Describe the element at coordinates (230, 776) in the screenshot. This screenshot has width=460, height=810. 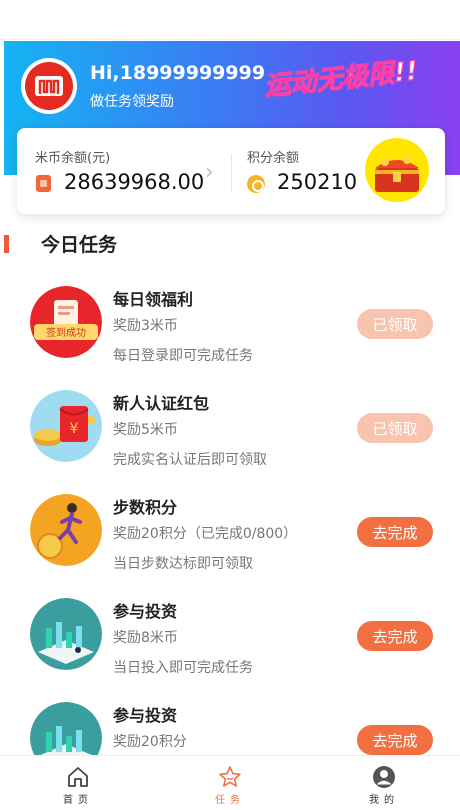
I see `star-icon` at that location.